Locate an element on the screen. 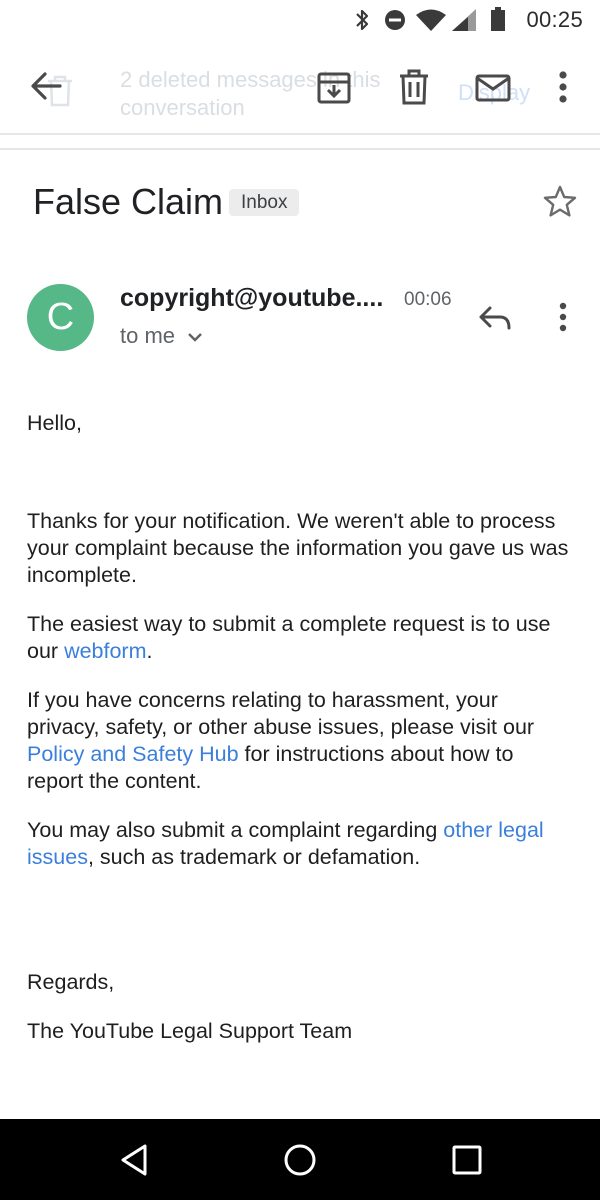 The width and height of the screenshot is (600, 1200). signal-icon is located at coordinates (464, 20).